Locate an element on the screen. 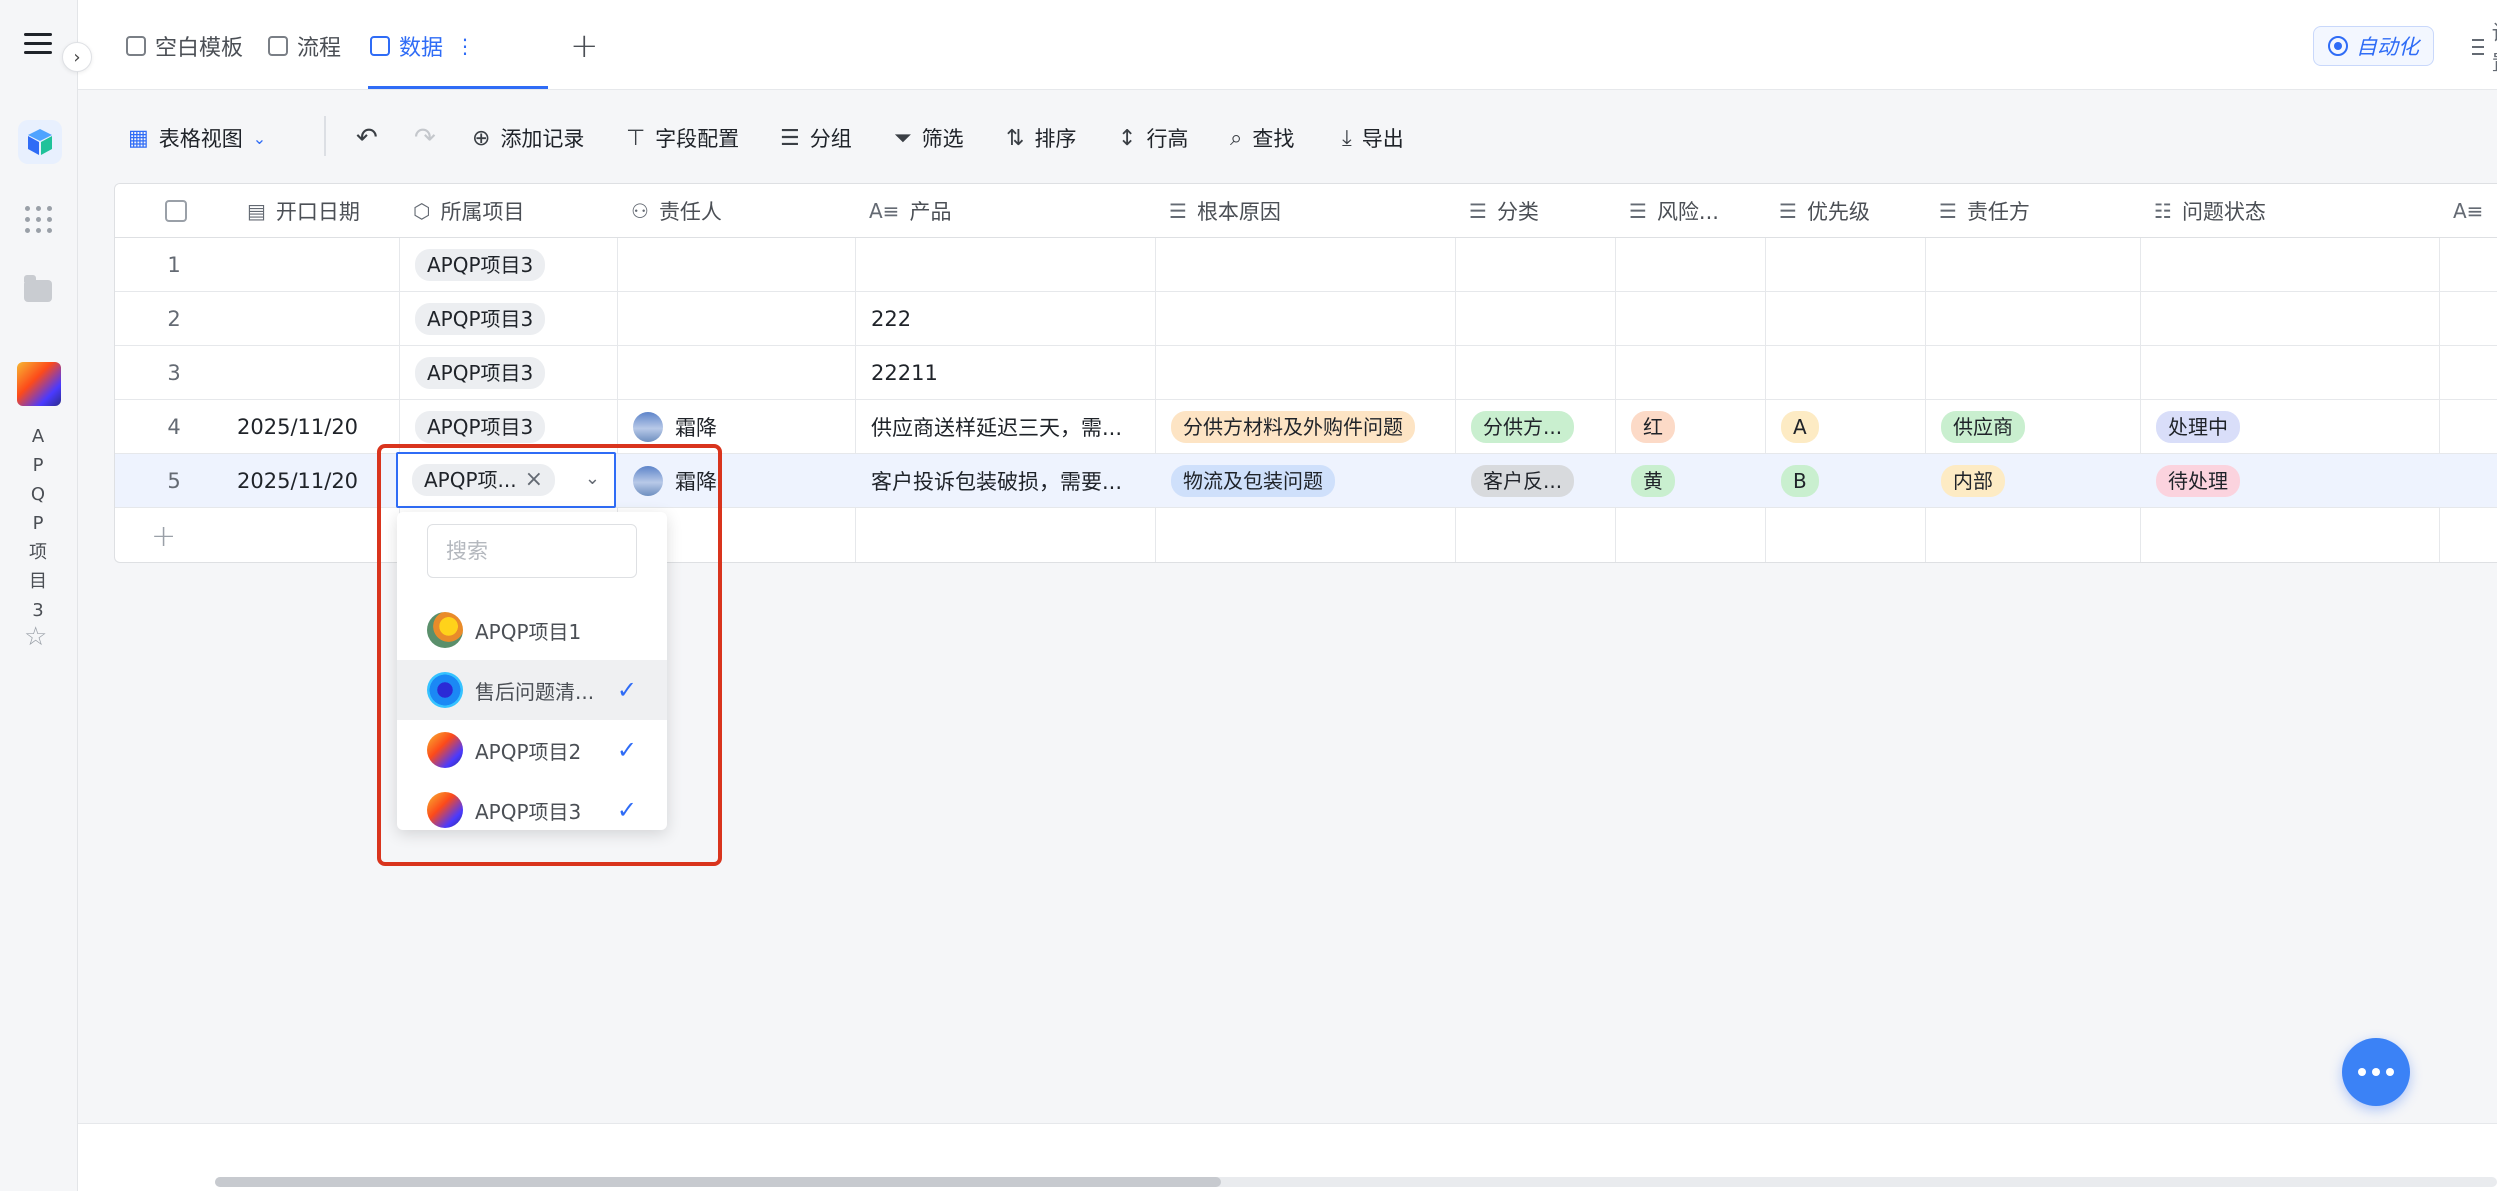  field-config-button: ⊤ 字段配置 is located at coordinates (682, 138).